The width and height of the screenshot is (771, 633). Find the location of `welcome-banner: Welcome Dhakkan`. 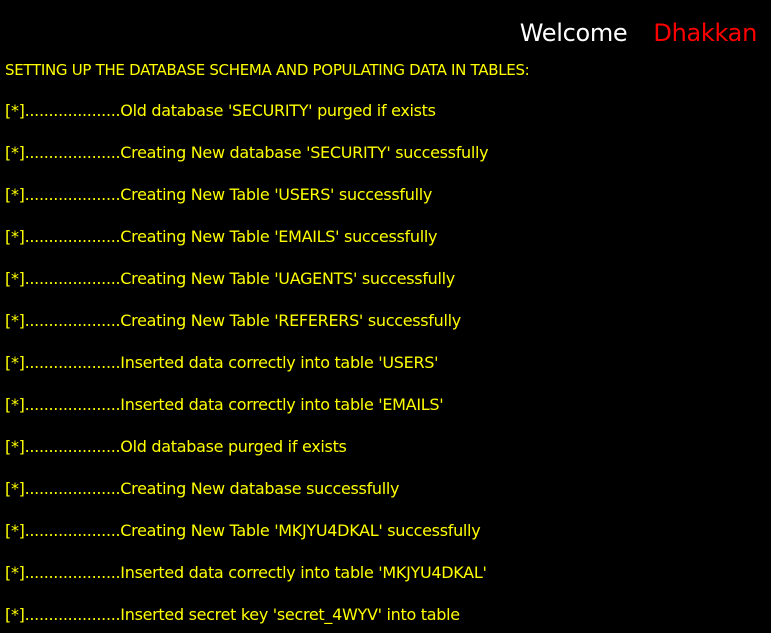

welcome-banner: Welcome Dhakkan is located at coordinates (638, 33).